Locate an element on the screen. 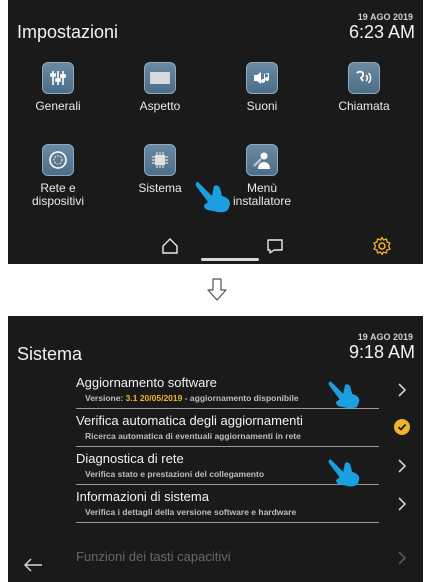 Image resolution: width=431 pixels, height=582 pixels. item-title: Aggiornamento software is located at coordinates (146, 382).